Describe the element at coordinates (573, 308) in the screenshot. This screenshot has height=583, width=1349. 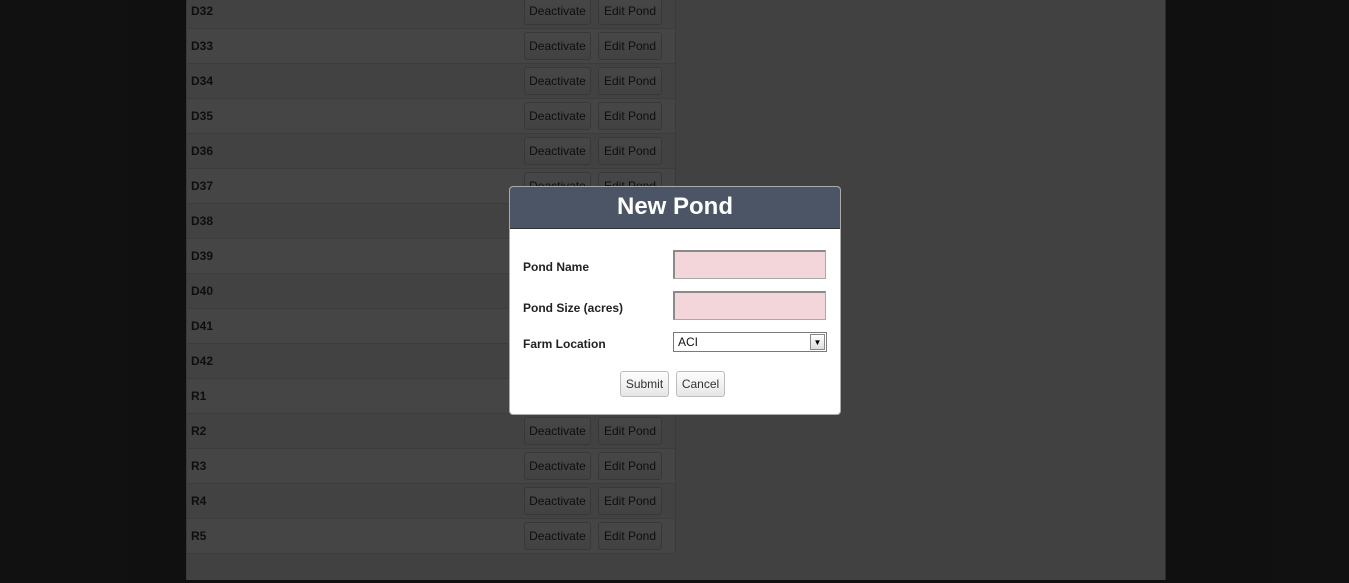
I see `pond-size-label: Pond Size (acres)` at that location.